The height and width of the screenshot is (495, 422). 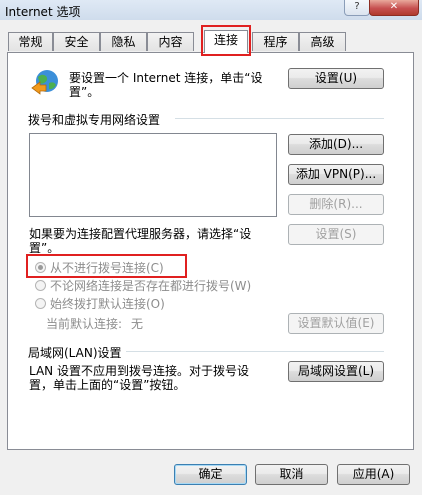 I want to click on setup-text-line2: 置”。, so click(x=84, y=92).